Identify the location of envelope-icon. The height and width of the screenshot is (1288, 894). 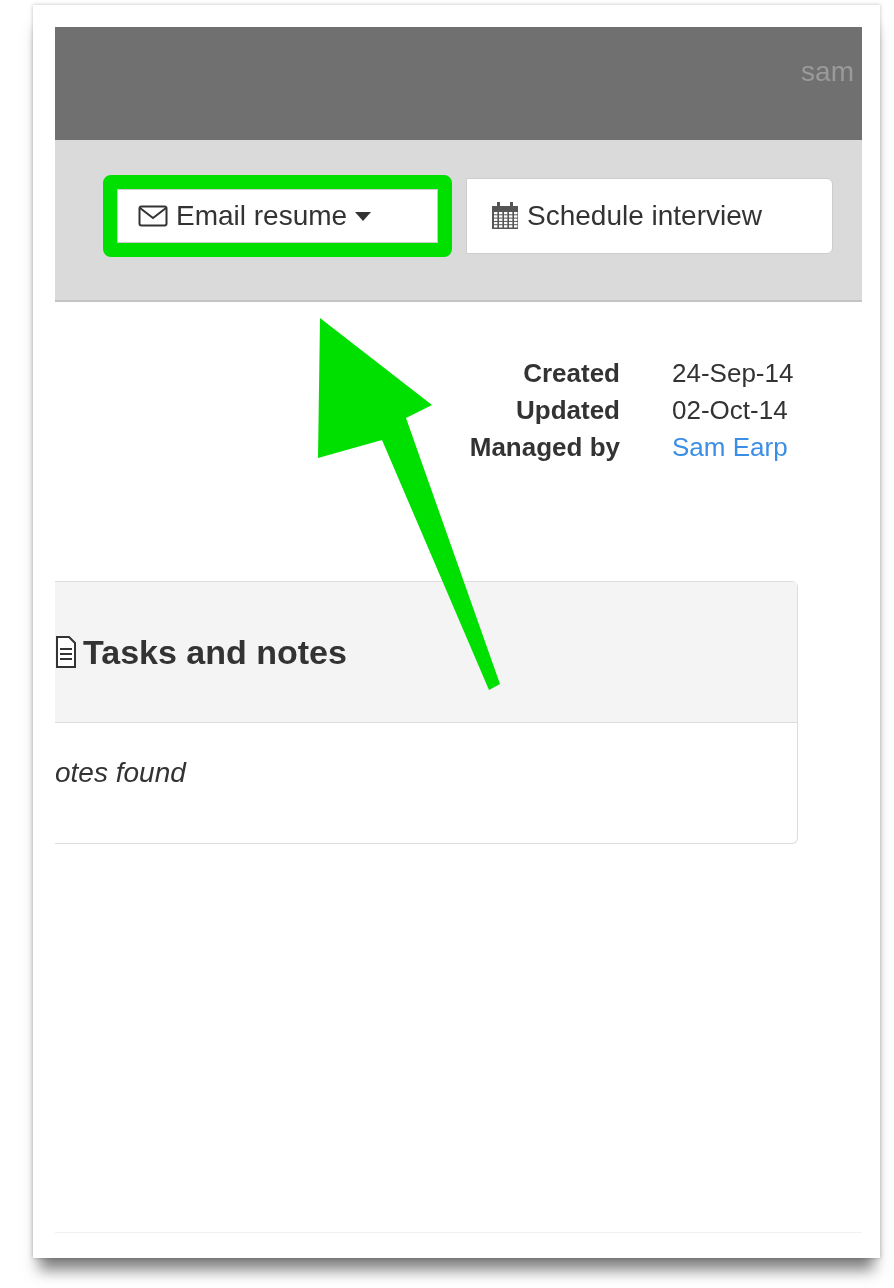
(153, 216).